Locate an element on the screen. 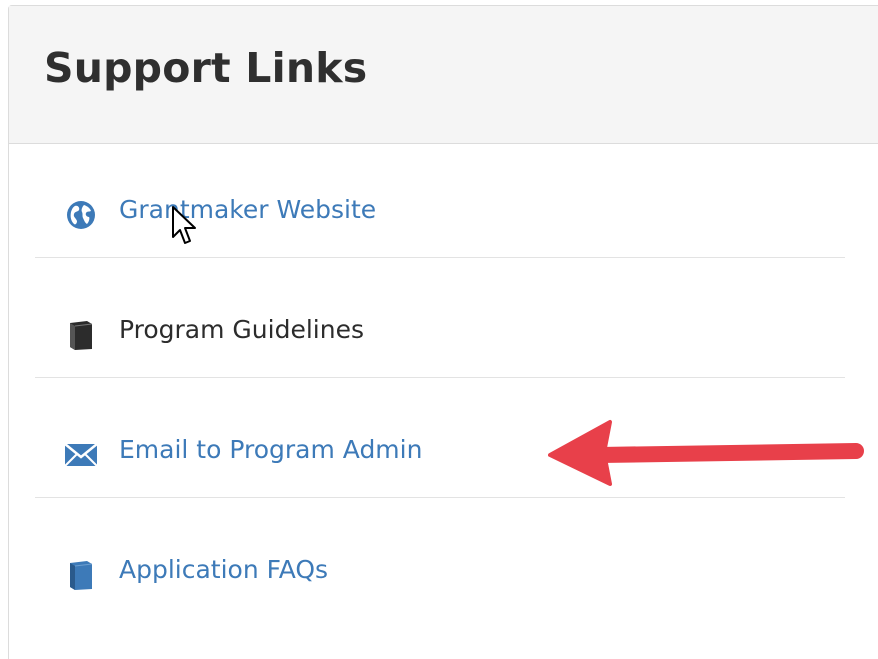  link-label: Application FAQs is located at coordinates (223, 570).